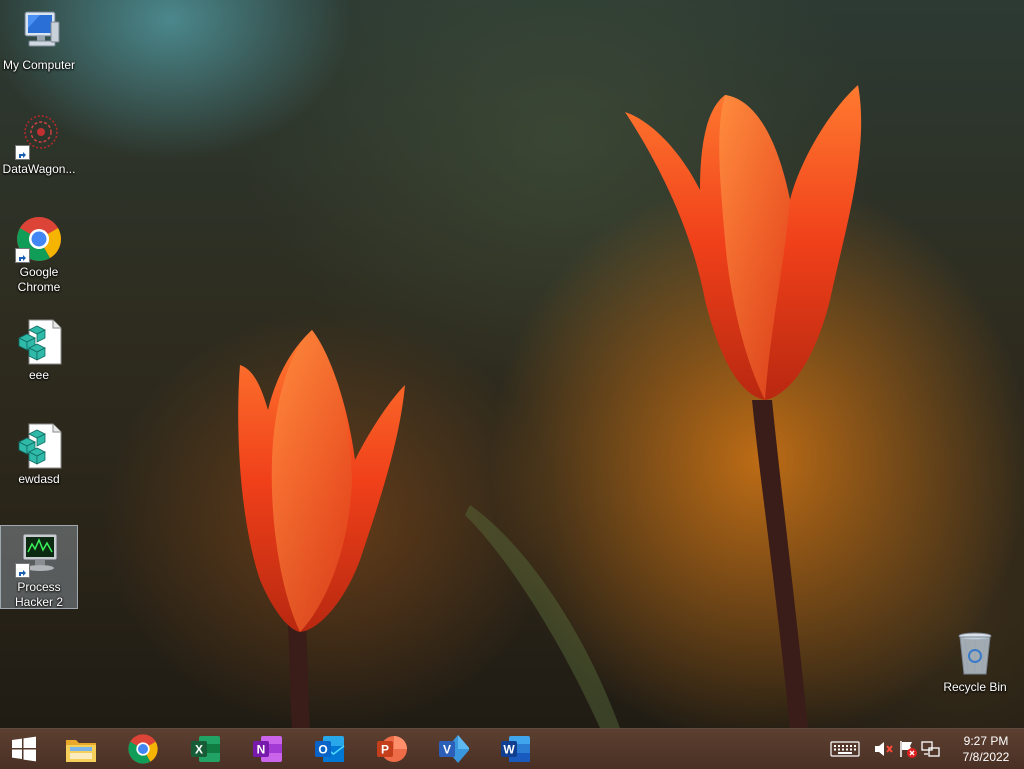  What do you see at coordinates (908, 749) in the screenshot?
I see `action-center-flag-icon` at bounding box center [908, 749].